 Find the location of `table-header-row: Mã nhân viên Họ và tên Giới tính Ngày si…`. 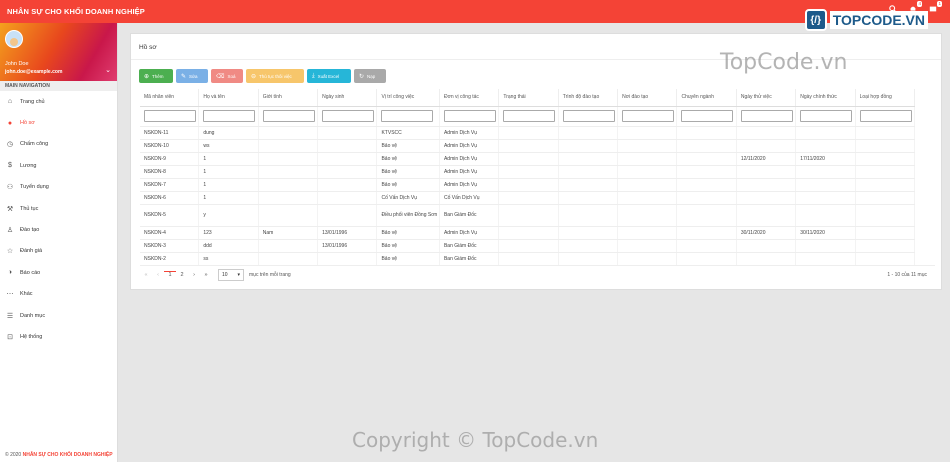

table-header-row: Mã nhân viên Họ và tên Giới tính Ngày si… is located at coordinates (528, 98).